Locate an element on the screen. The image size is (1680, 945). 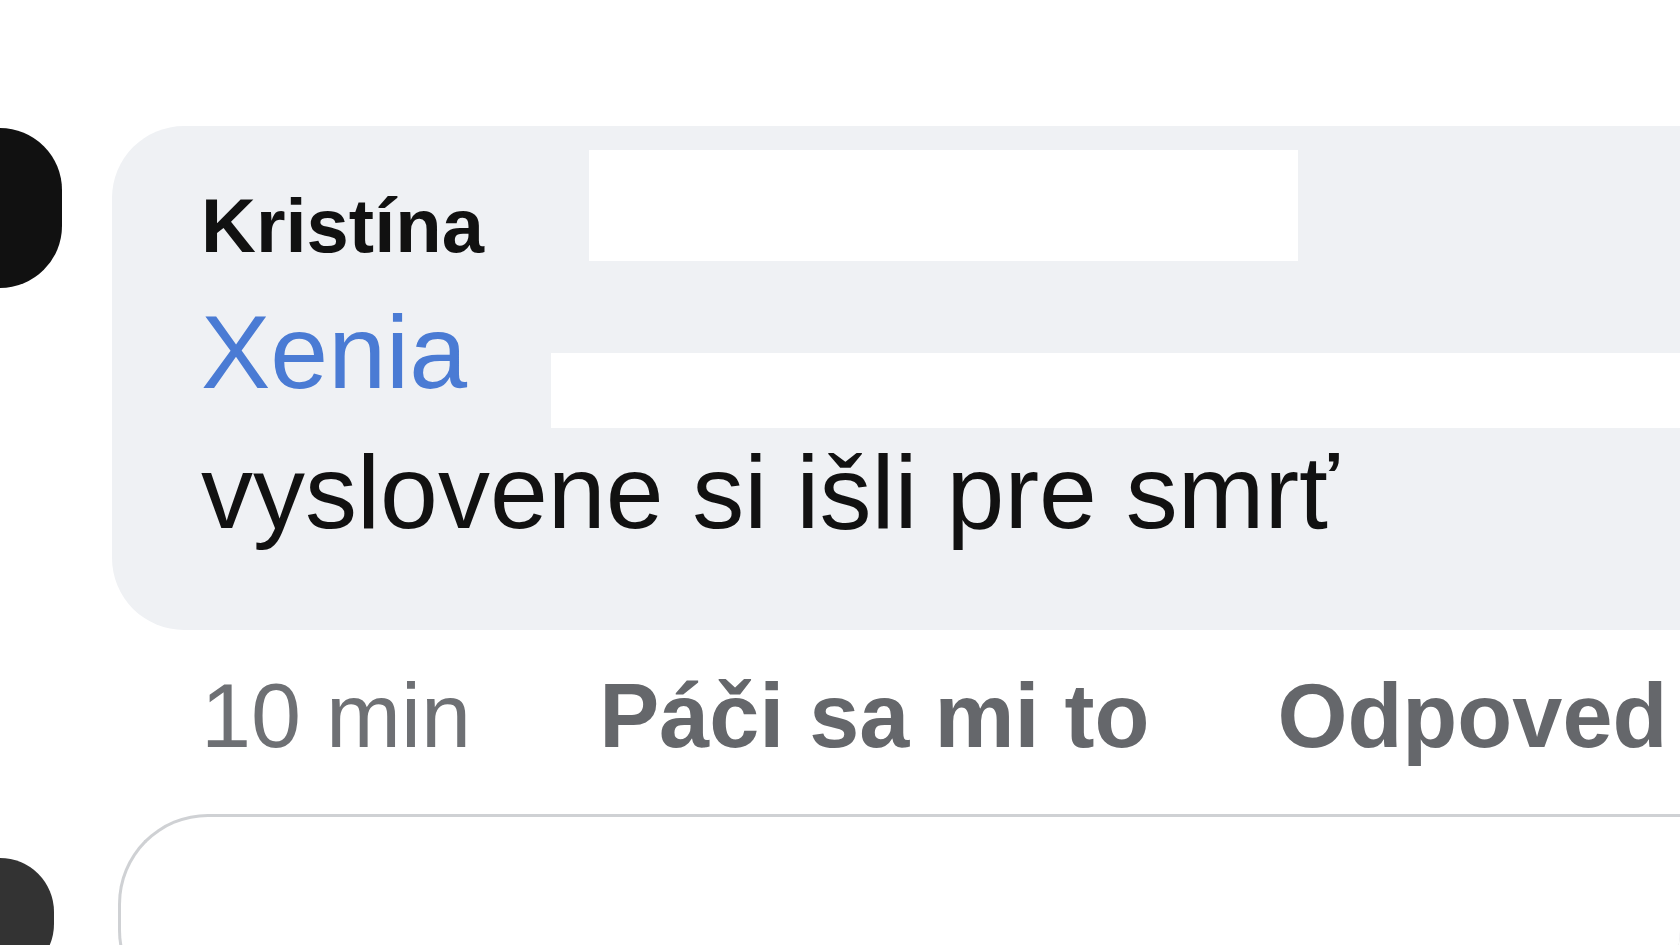
reply-link: Odpoved is located at coordinates (1472, 716).